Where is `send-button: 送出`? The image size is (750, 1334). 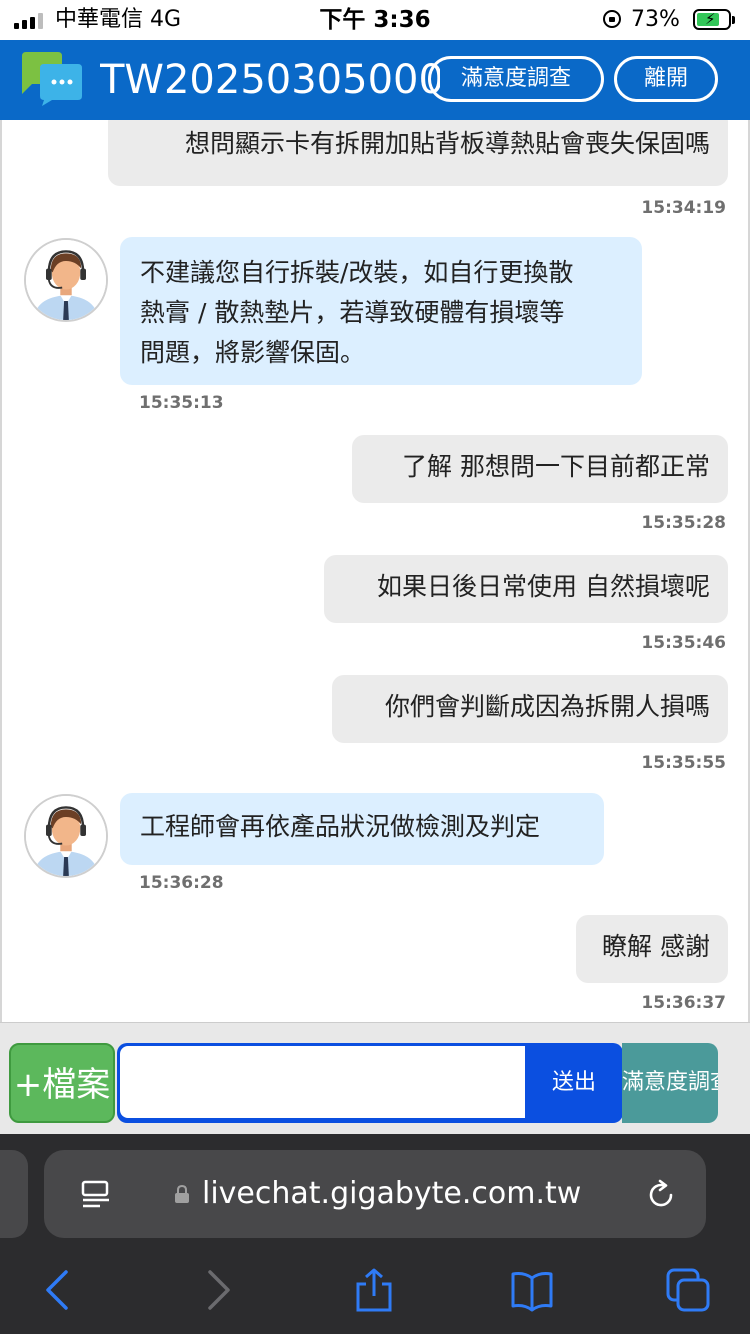 send-button: 送出 is located at coordinates (574, 1083).